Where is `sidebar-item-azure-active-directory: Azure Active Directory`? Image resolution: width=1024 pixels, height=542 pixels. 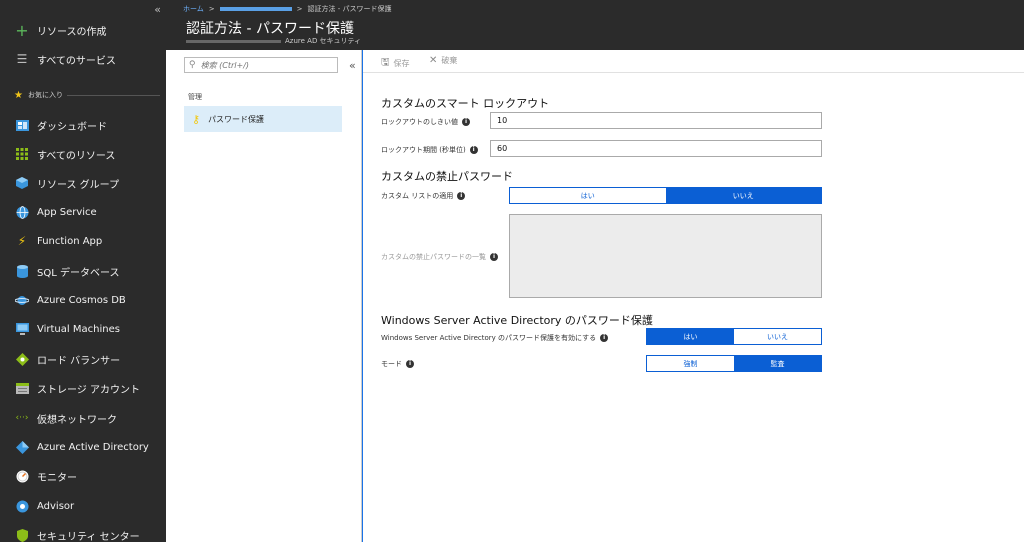
sidebar-item-azure-active-directory: Azure Active Directory is located at coordinates (83, 447).